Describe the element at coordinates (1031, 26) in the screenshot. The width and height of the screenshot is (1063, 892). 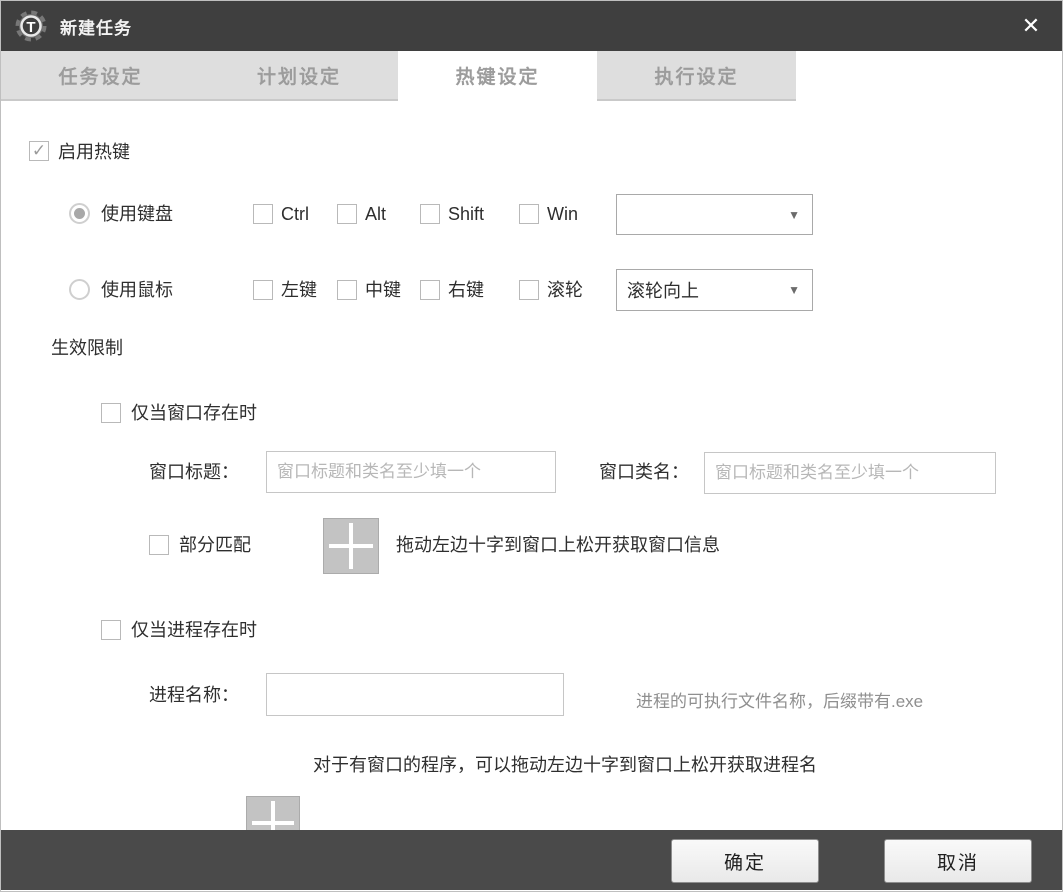
I see `close-icon: ✕` at that location.